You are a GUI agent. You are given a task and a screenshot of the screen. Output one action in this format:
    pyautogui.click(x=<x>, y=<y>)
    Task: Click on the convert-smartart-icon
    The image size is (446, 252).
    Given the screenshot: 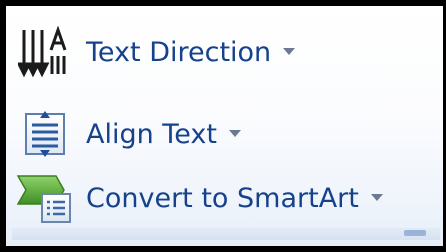 What is the action you would take?
    pyautogui.click(x=46, y=198)
    